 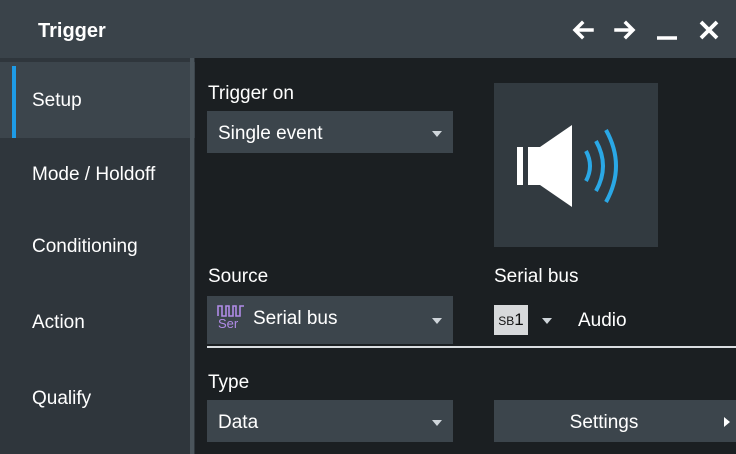 I want to click on sidebar-item-mode-holdoff: Mode / Holdoff, so click(x=97, y=174).